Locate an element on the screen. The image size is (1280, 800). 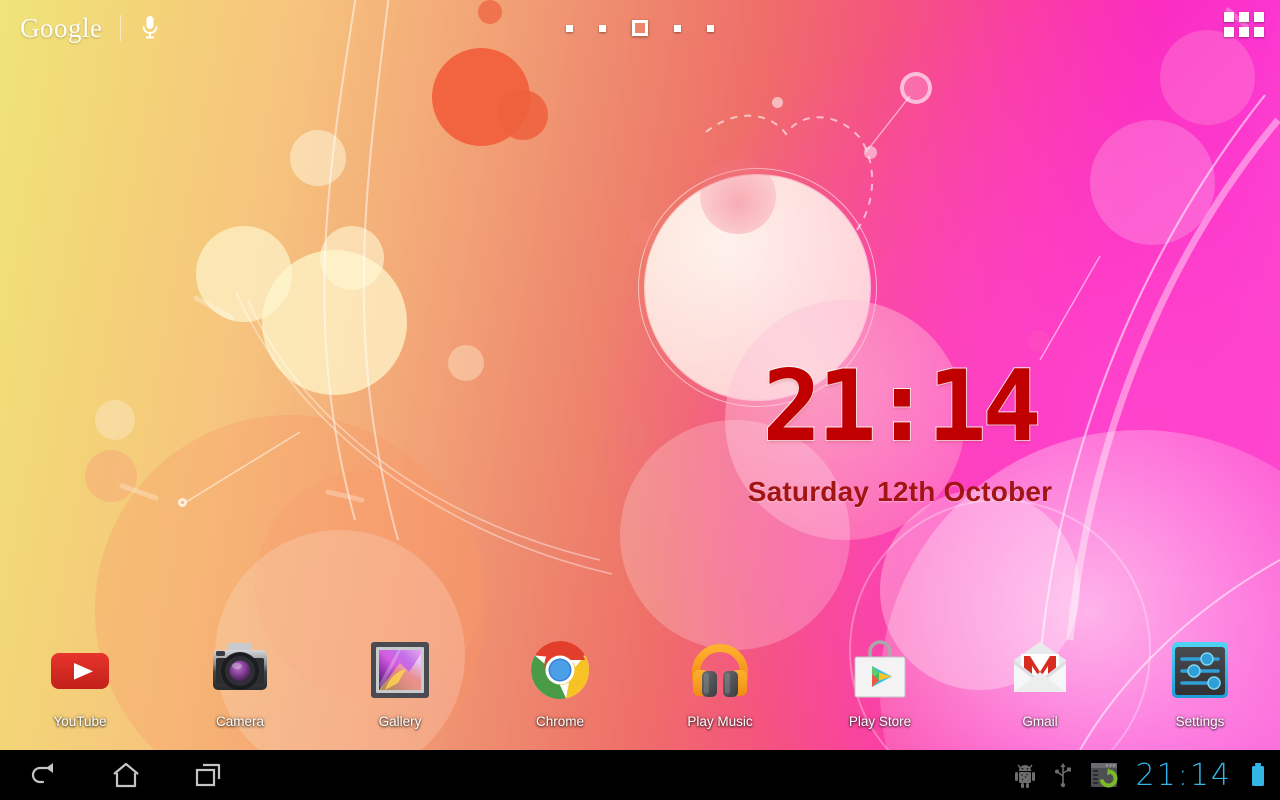
gallery-icon is located at coordinates (400, 670).